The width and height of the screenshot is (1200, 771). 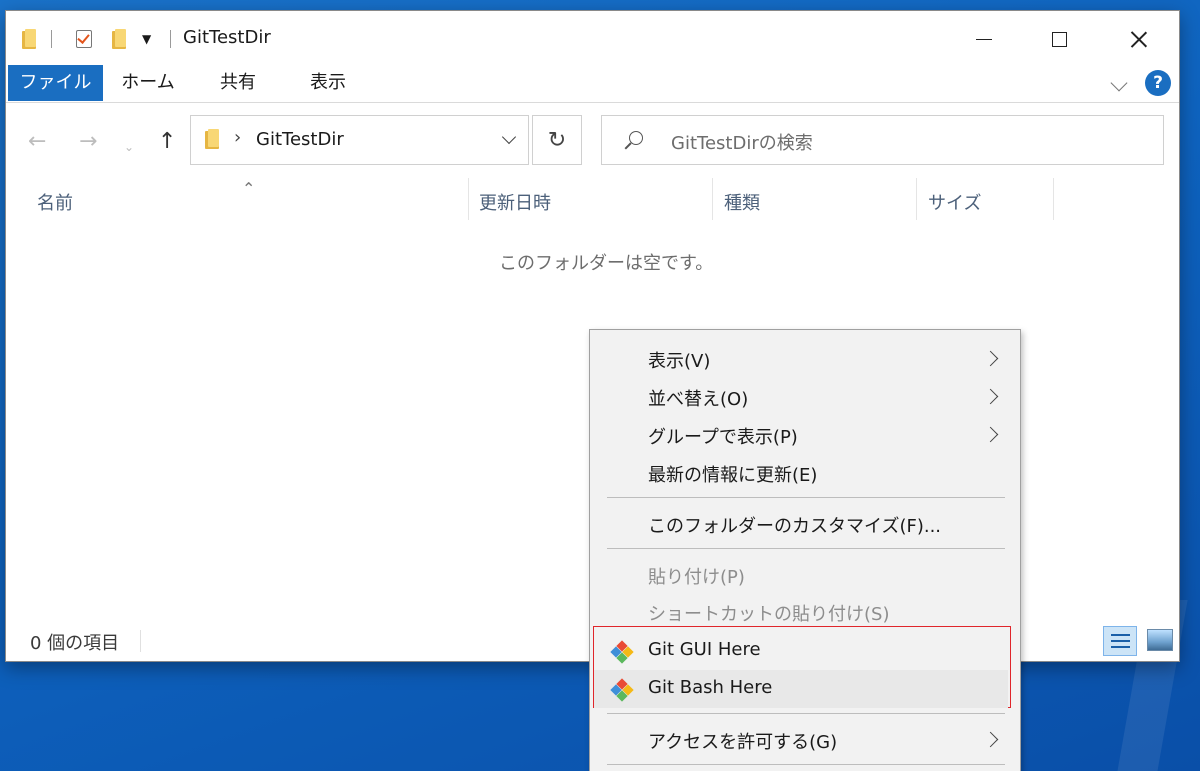 I want to click on menu-item-view: 表示(V), so click(x=805, y=359).